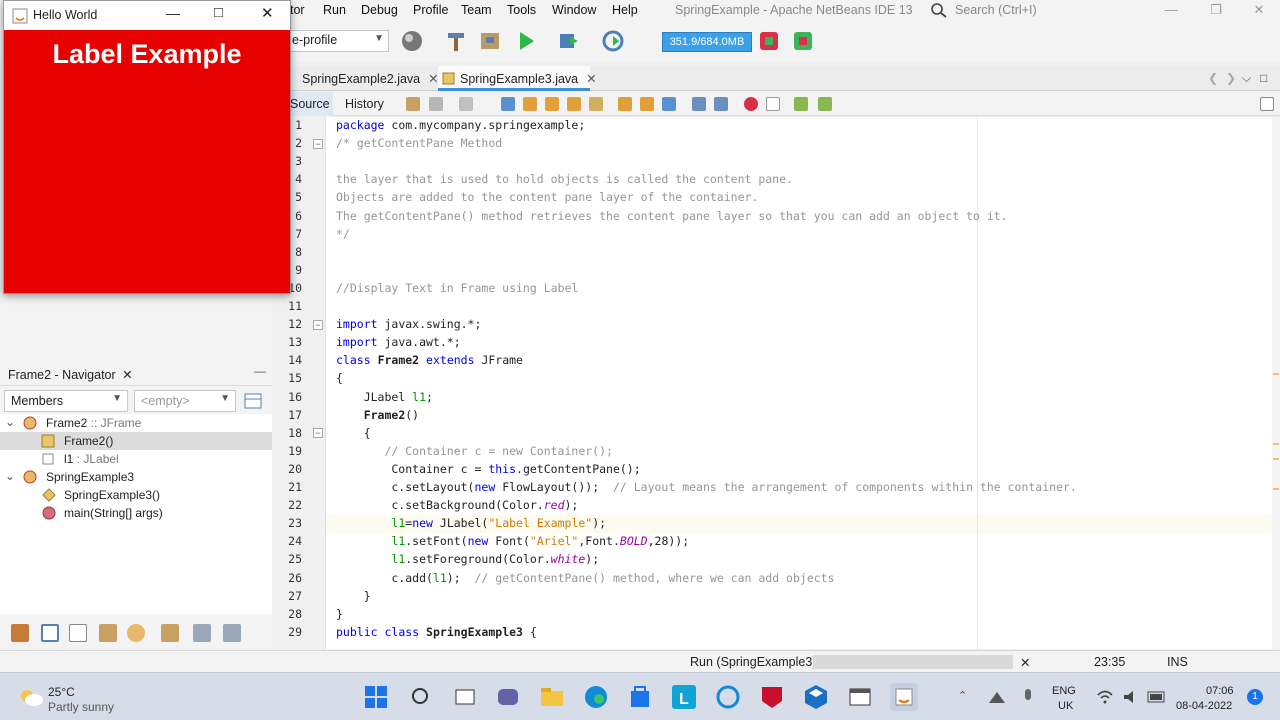 The height and width of the screenshot is (720, 1280). I want to click on debug-icon, so click(568, 41).